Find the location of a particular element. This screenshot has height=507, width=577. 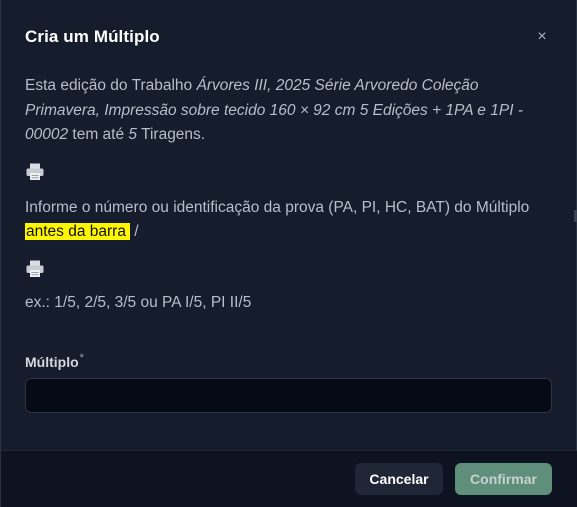

multiple-field-label: Múltiplo* is located at coordinates (54, 361).